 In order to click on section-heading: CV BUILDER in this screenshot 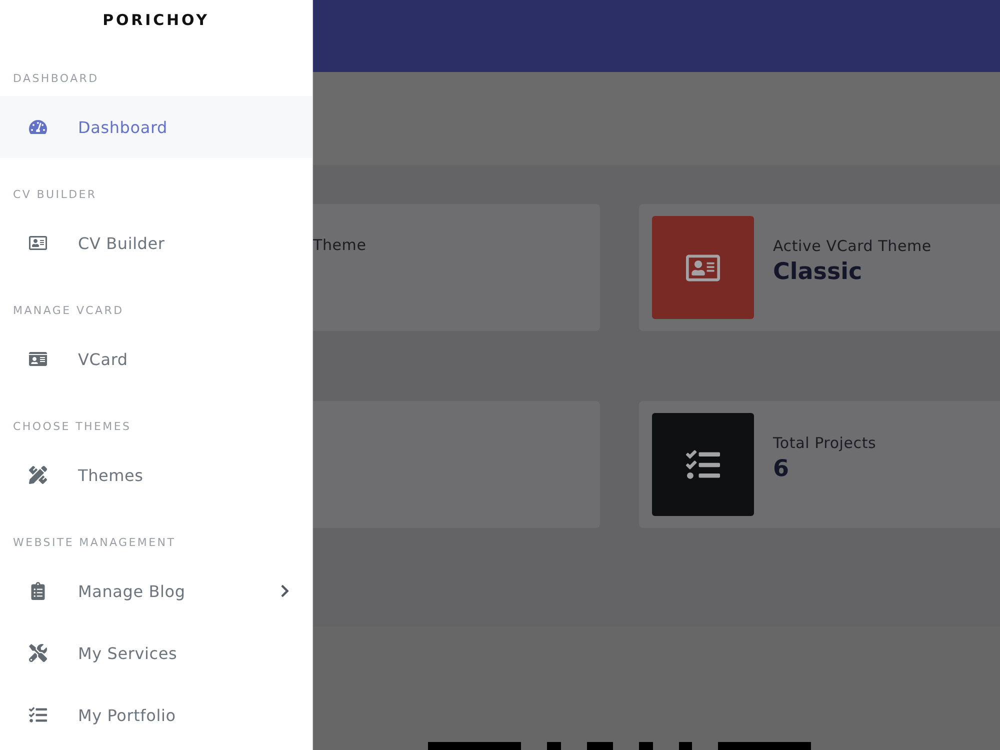, I will do `click(55, 195)`.